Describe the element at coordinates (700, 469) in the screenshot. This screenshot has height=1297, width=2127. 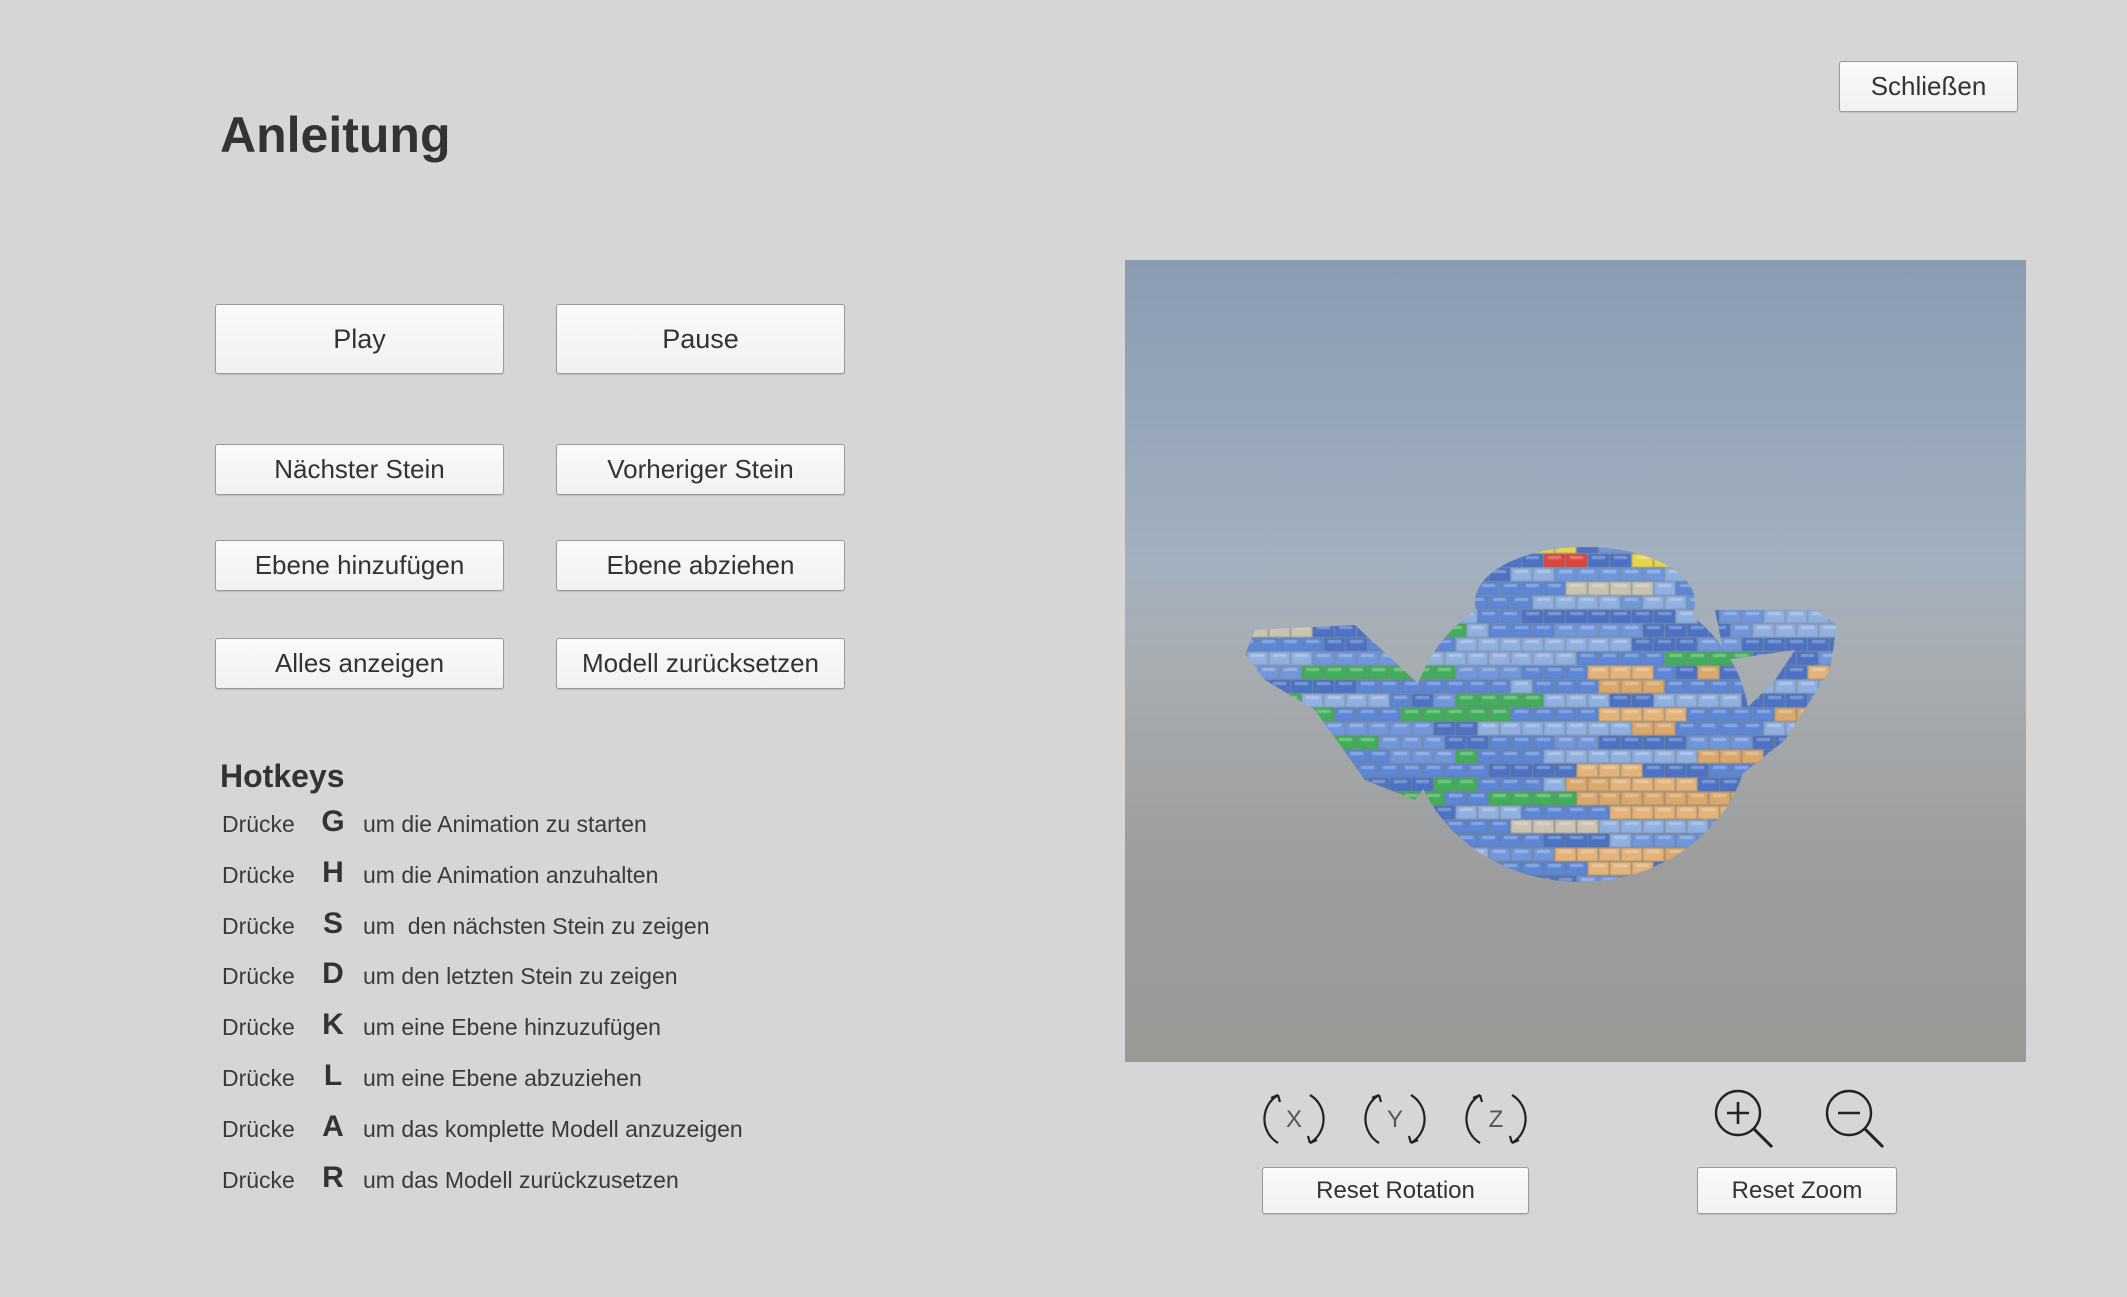
I see `prev-brick-button: Vorheriger Stein` at that location.